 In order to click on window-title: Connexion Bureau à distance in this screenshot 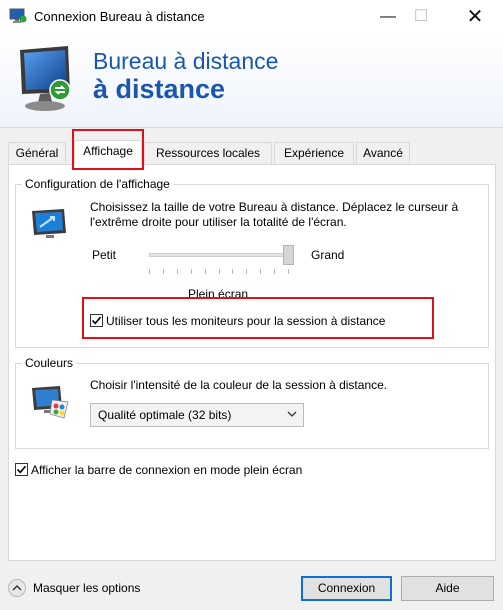, I will do `click(119, 16)`.